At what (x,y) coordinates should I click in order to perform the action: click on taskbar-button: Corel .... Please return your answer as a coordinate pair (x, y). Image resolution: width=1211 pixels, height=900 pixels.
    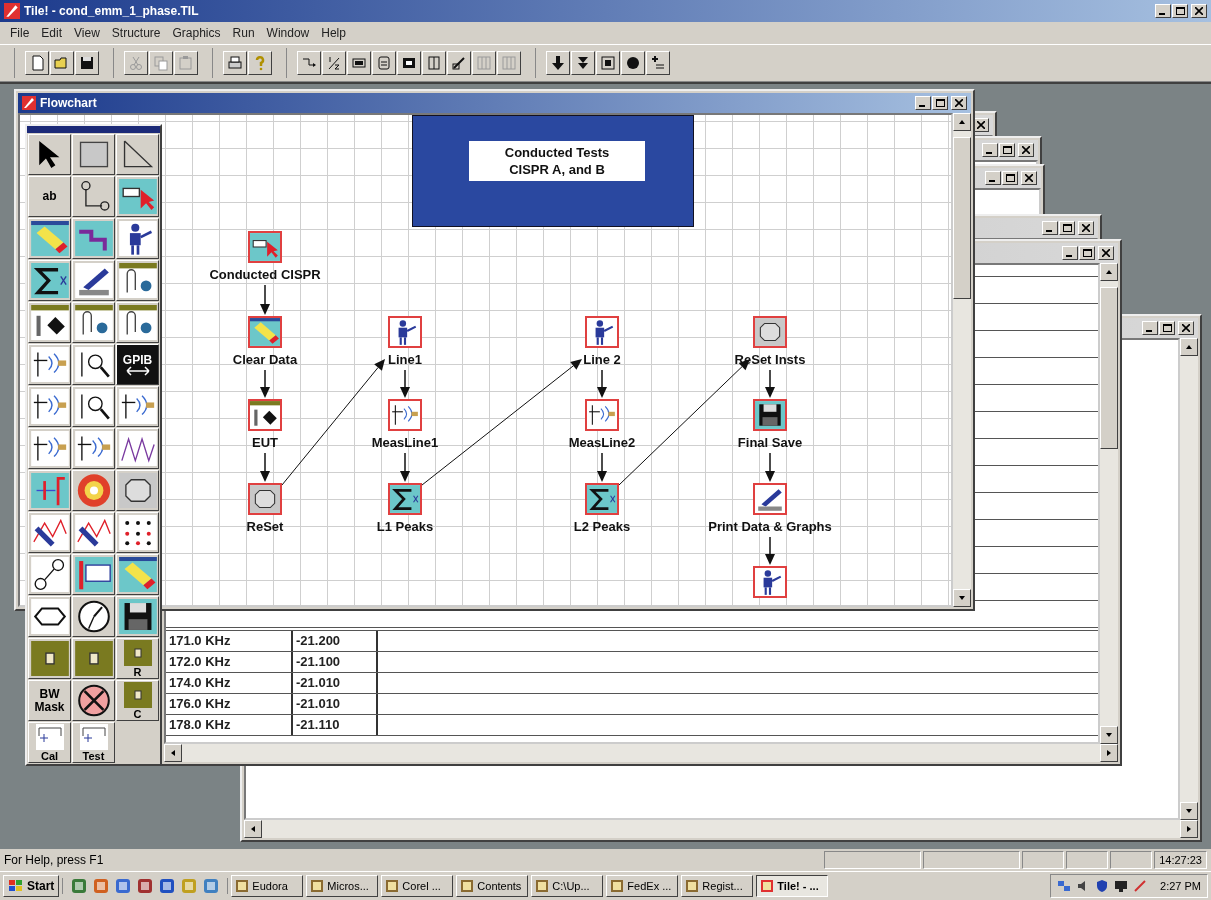
    Looking at the image, I should click on (417, 886).